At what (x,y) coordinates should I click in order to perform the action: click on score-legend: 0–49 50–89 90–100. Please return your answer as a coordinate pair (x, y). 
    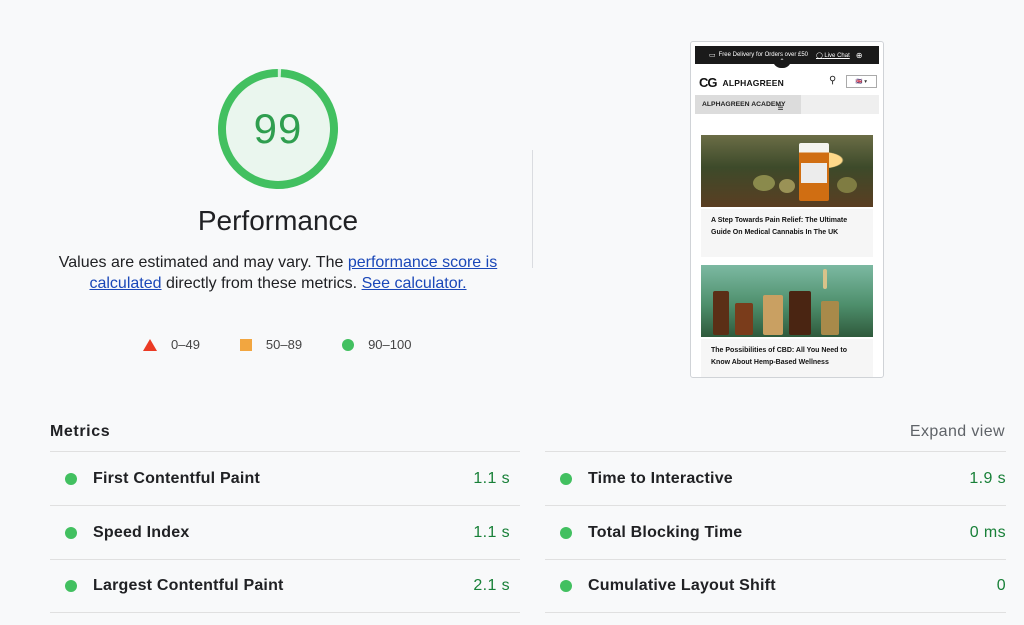
    Looking at the image, I should click on (277, 344).